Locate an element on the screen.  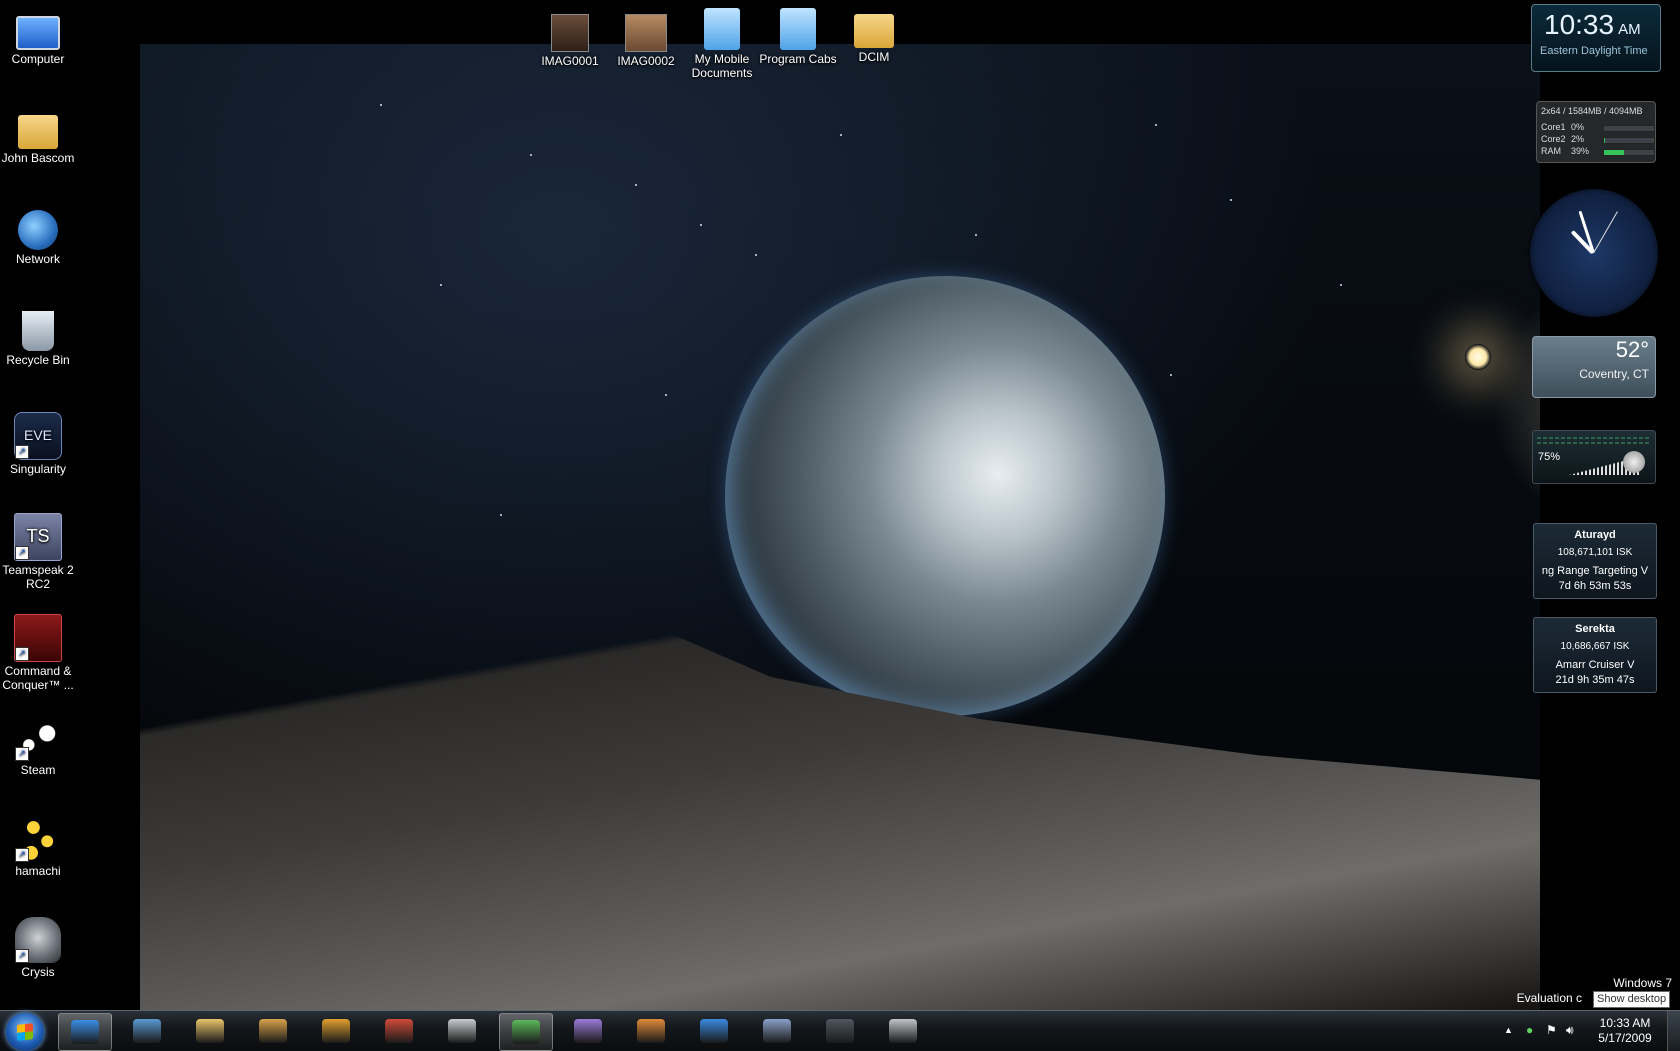
pidgin-icon is located at coordinates (588, 1031).